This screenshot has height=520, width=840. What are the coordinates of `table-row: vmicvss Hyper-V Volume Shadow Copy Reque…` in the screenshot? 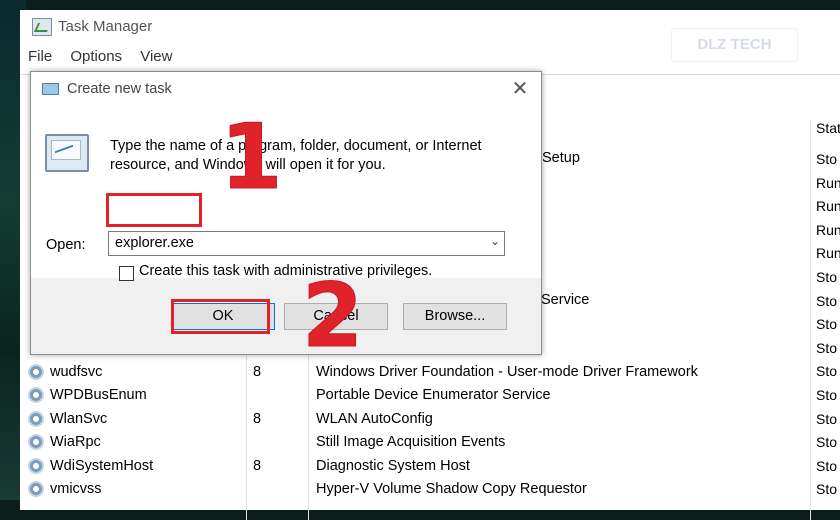 It's located at (420, 489).